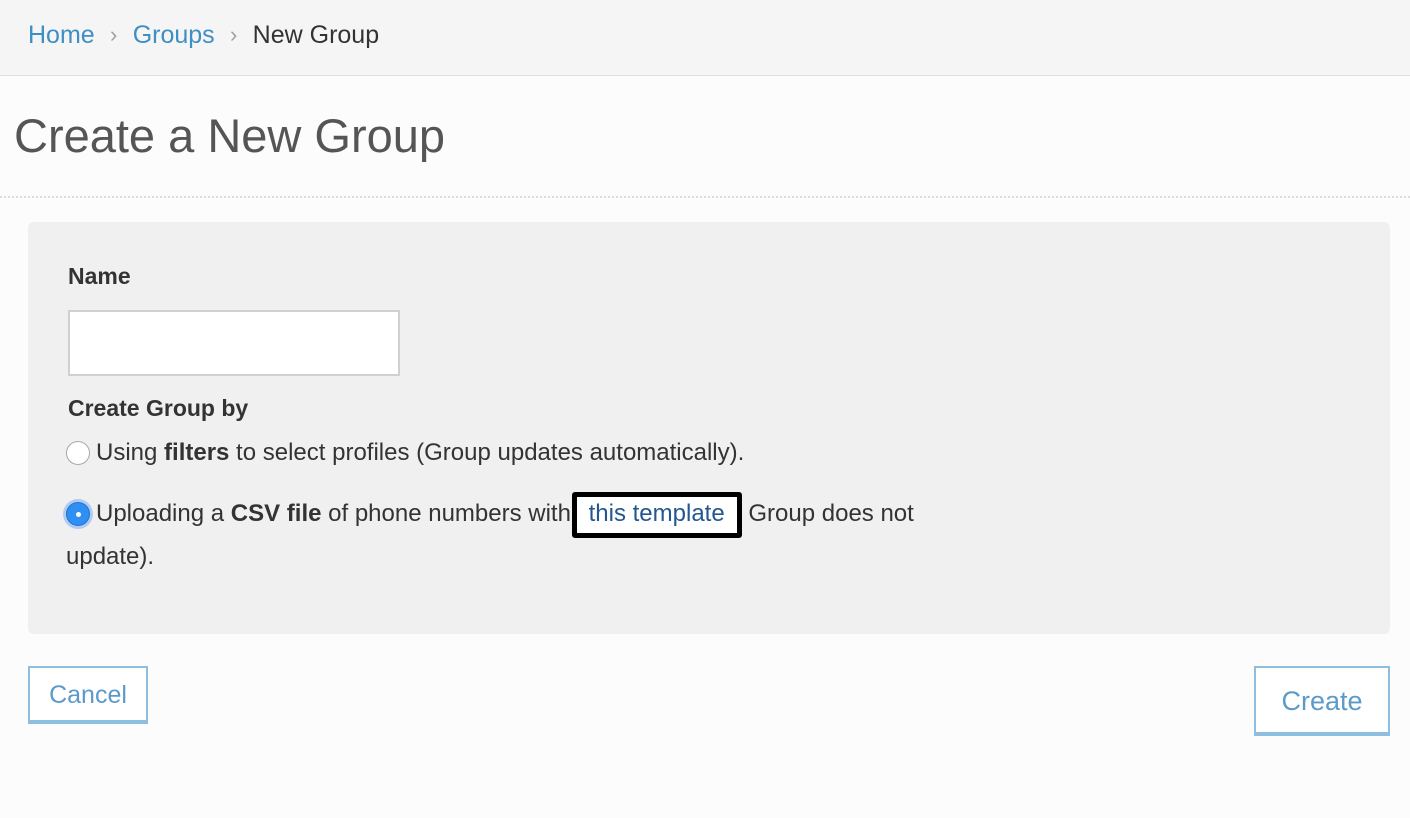 The width and height of the screenshot is (1410, 818). What do you see at coordinates (230, 135) in the screenshot?
I see `page-title: Create a New Group` at bounding box center [230, 135].